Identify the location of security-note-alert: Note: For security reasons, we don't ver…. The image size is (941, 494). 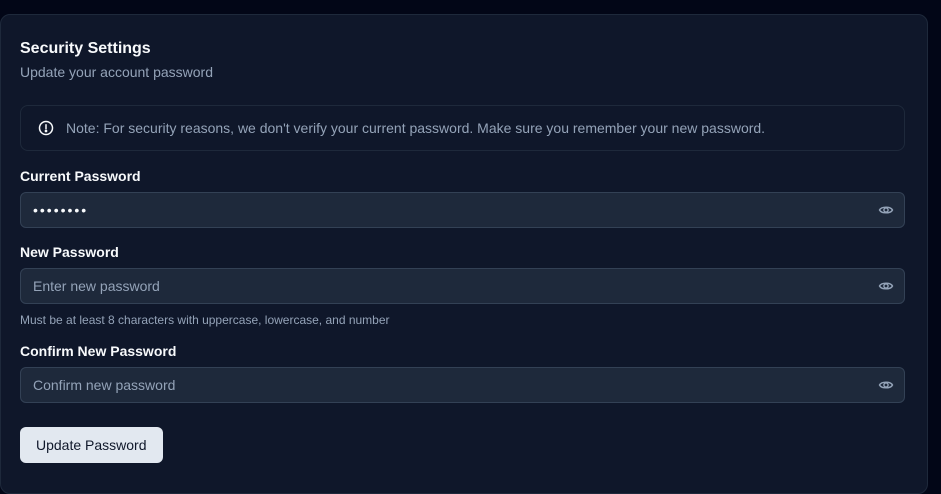
(462, 128).